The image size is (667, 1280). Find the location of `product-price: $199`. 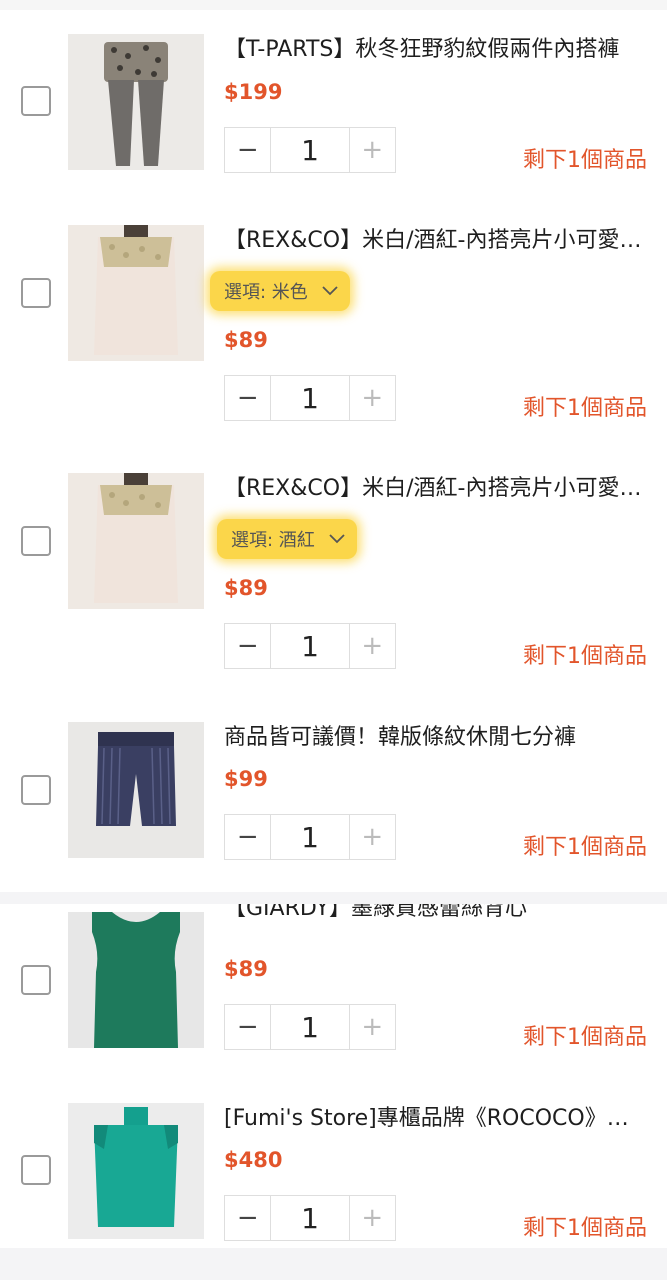

product-price: $199 is located at coordinates (253, 92).